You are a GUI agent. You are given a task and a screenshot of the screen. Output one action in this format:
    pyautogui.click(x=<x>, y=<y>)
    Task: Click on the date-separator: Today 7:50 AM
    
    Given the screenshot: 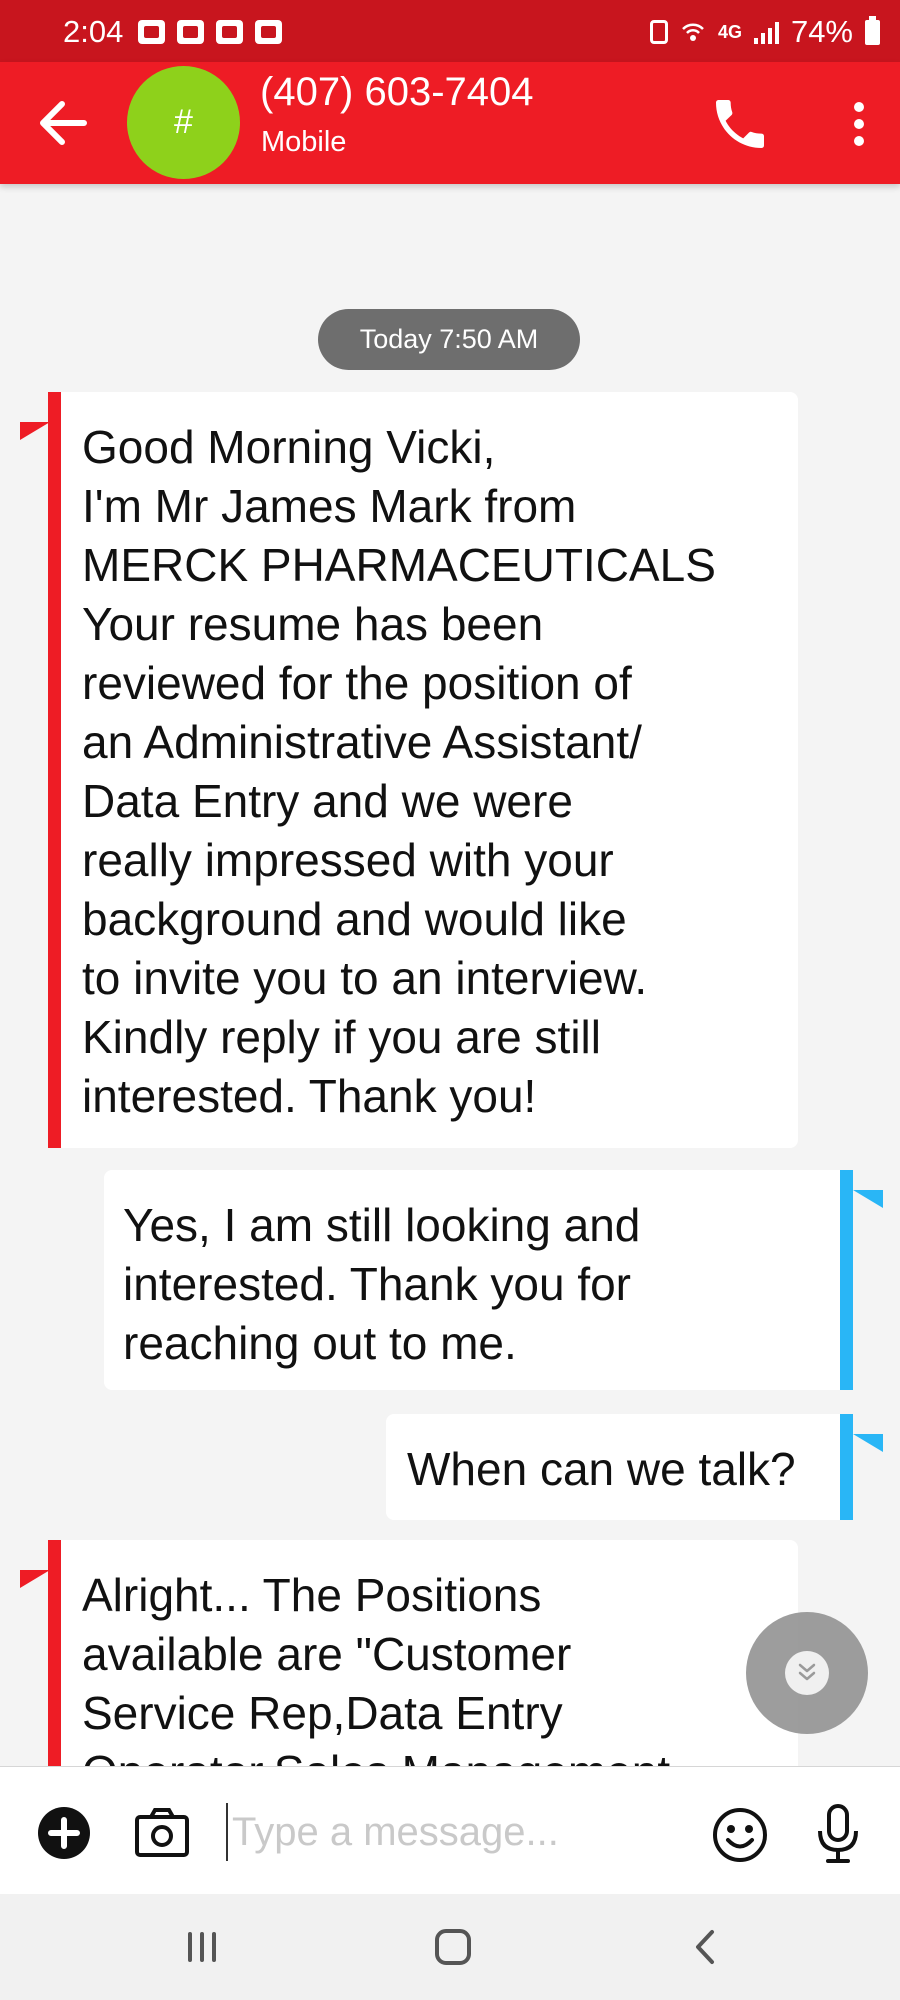 What is the action you would take?
    pyautogui.click(x=449, y=339)
    